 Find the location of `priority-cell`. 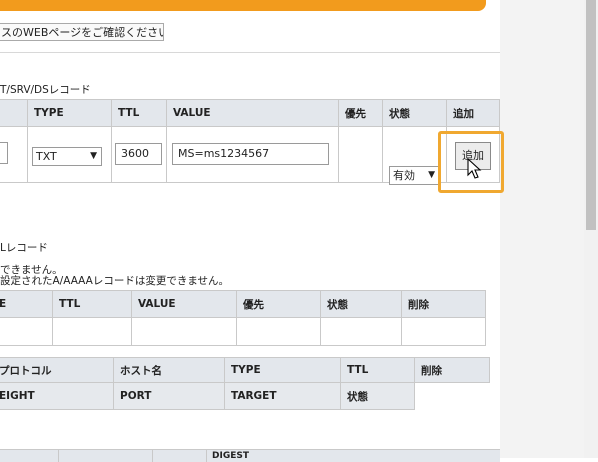

priority-cell is located at coordinates (360, 154).